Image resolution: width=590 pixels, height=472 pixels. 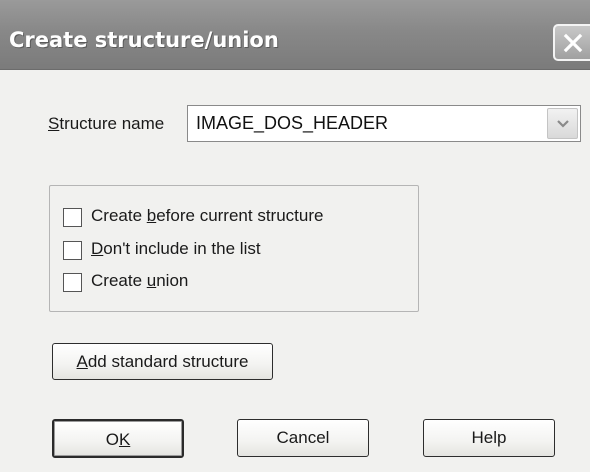 What do you see at coordinates (144, 40) in the screenshot?
I see `window-title: Create structure/union` at bounding box center [144, 40].